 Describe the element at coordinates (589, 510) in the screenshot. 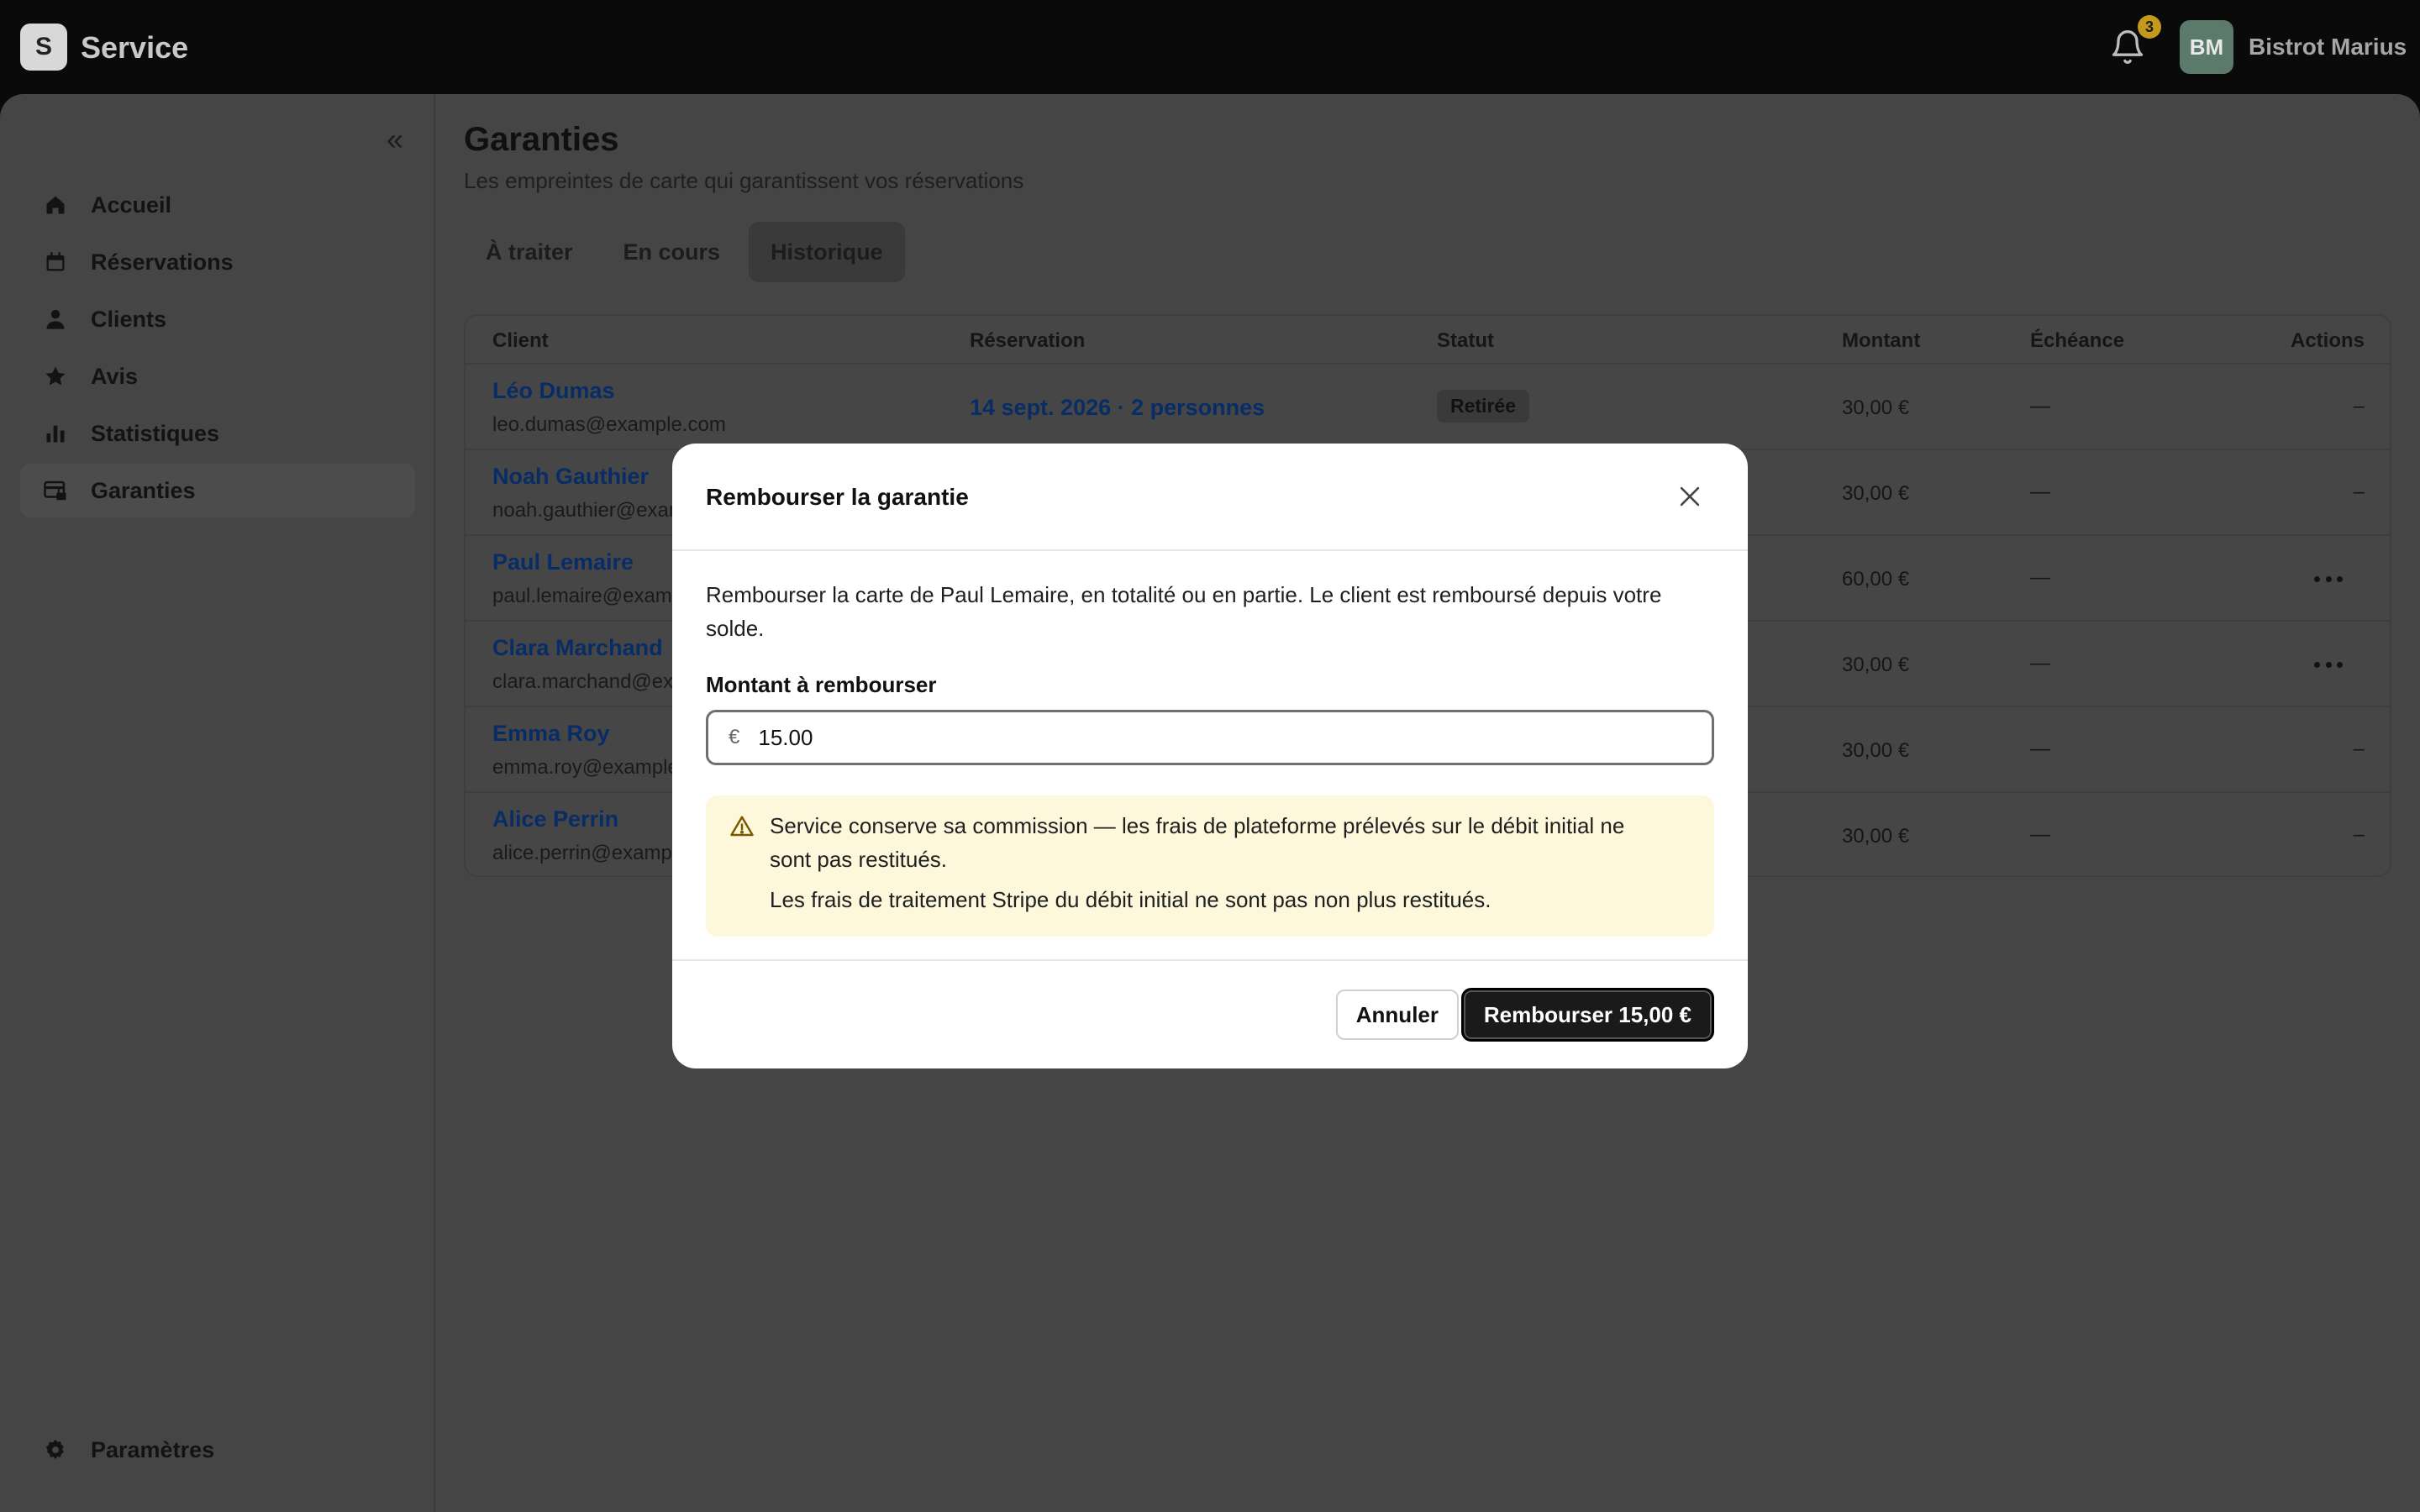

I see `client-email: noah.gauthier@exam` at that location.